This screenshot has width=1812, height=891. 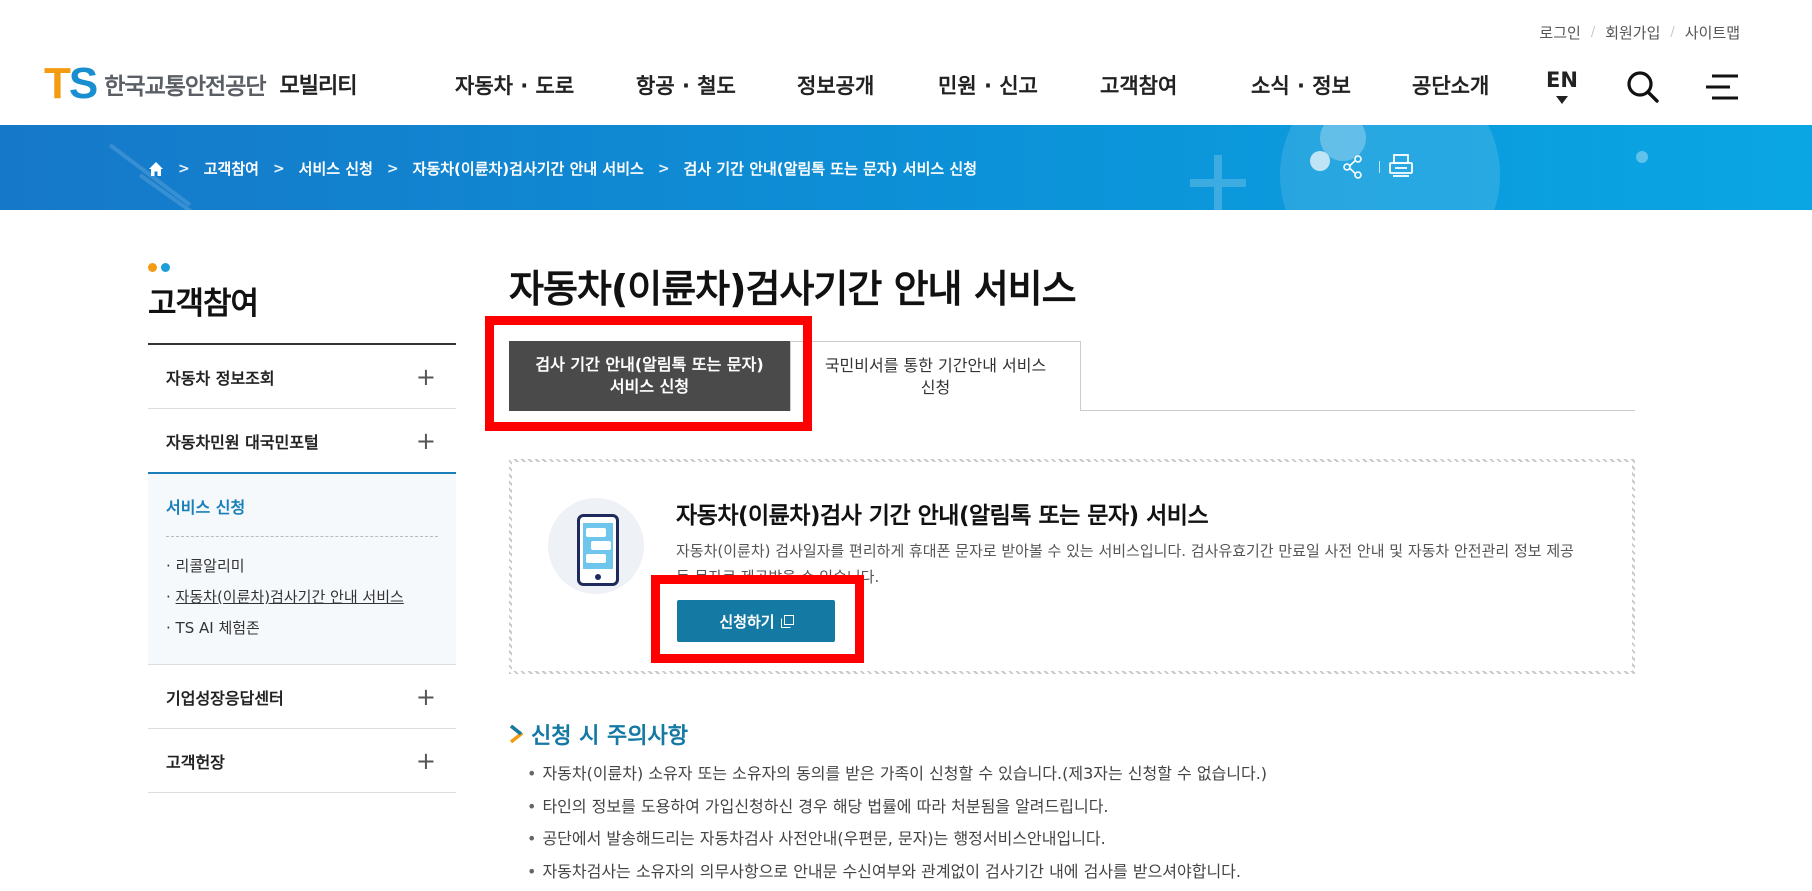 What do you see at coordinates (1632, 32) in the screenshot?
I see `signup-link: 회원가입` at bounding box center [1632, 32].